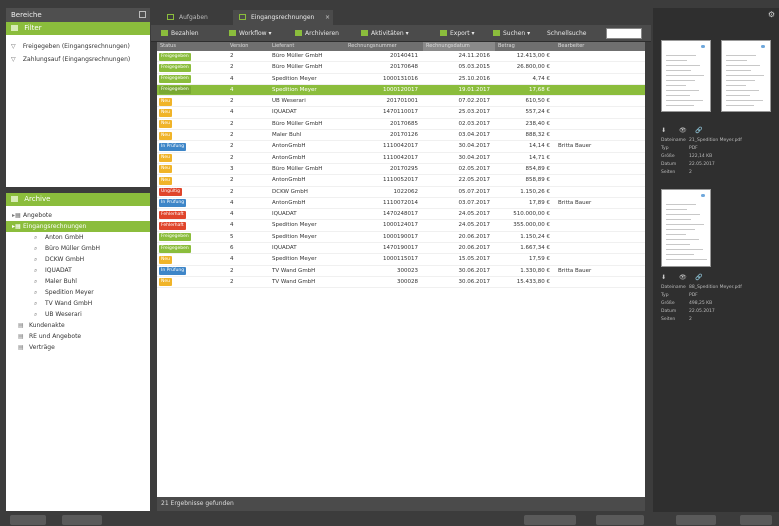 The height and width of the screenshot is (526, 779). I want to click on info-row: Seiten 2, so click(720, 173).